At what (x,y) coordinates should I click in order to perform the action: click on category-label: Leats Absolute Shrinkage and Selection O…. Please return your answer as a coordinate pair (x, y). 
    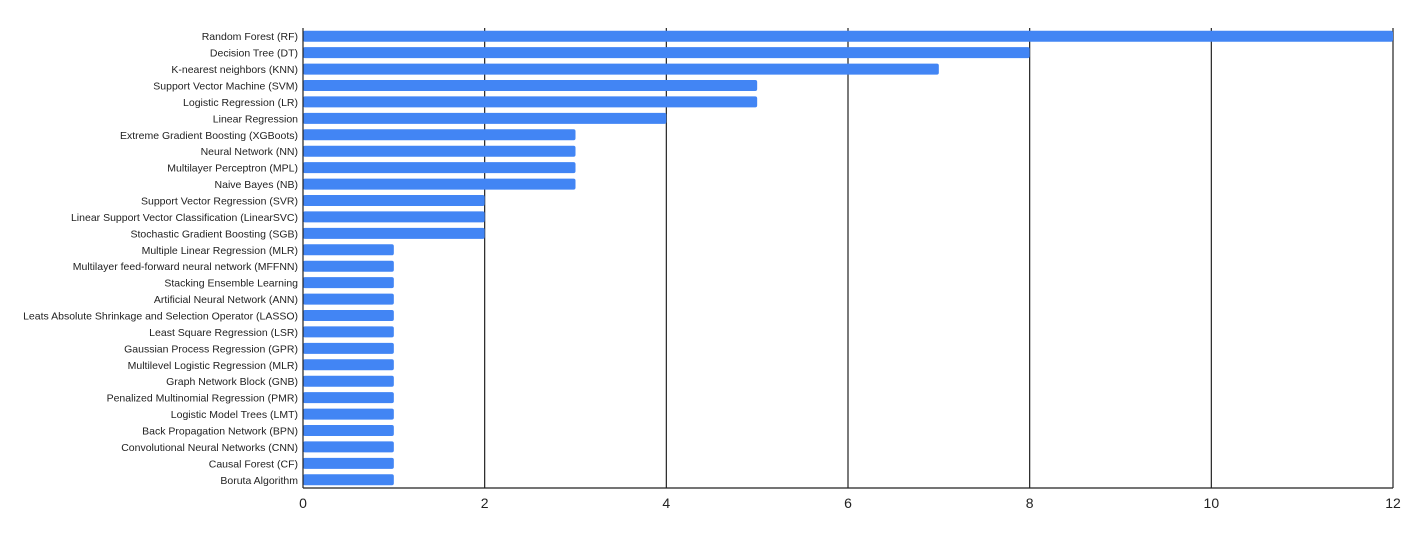
    Looking at the image, I should click on (160, 317).